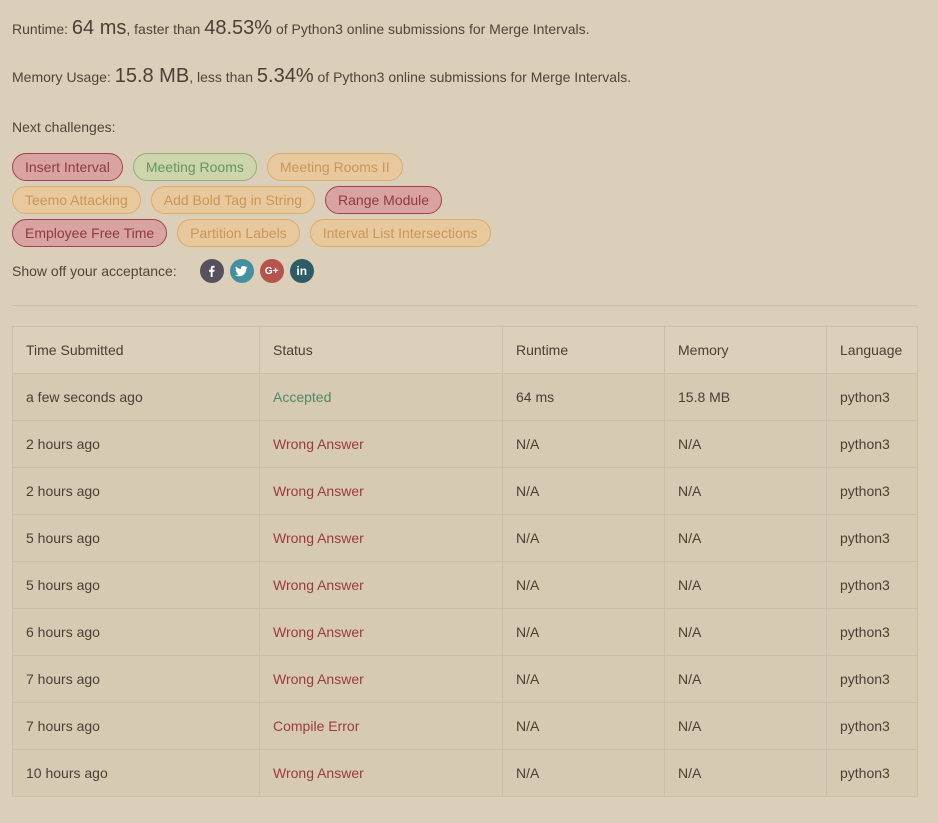 Image resolution: width=938 pixels, height=823 pixels. Describe the element at coordinates (271, 271) in the screenshot. I see `google-plus-icon: G+` at that location.